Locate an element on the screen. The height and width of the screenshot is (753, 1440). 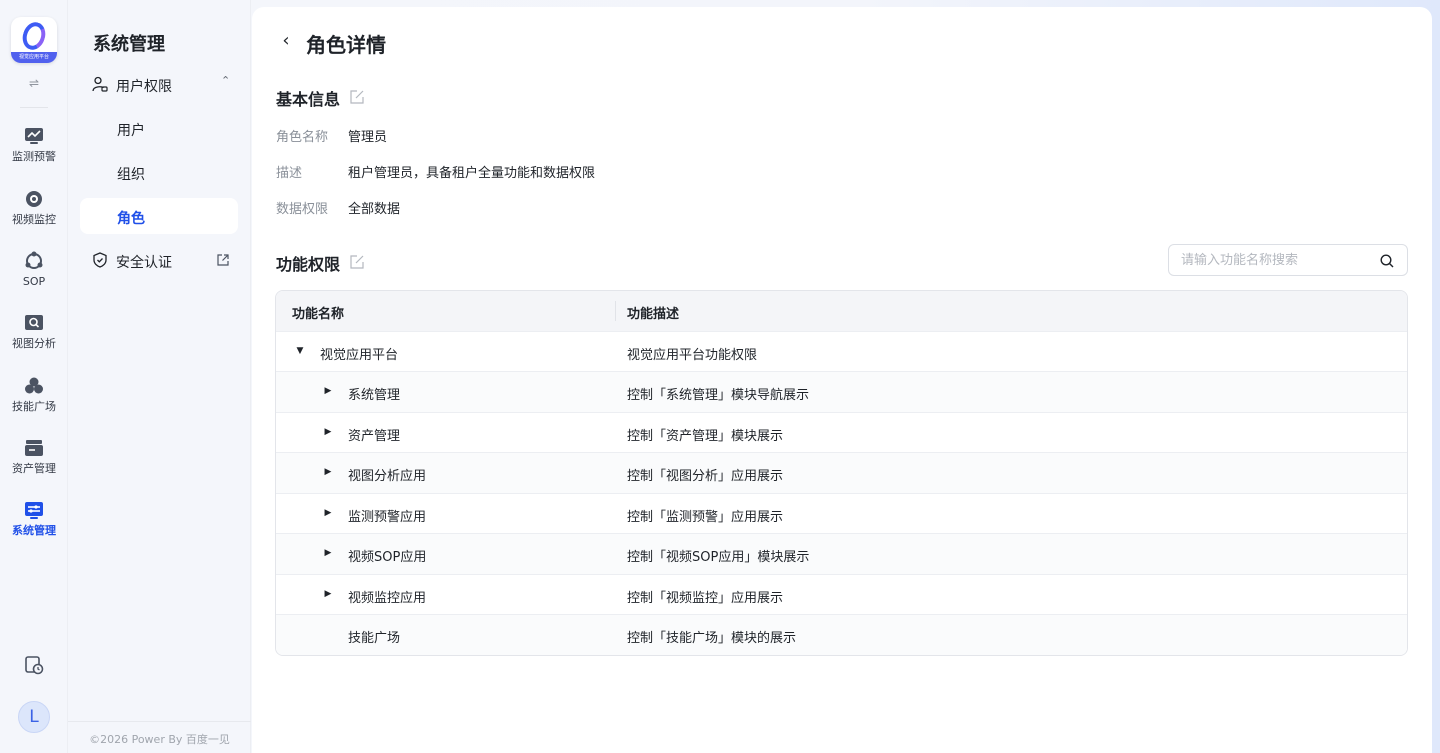
rail-item-label: 视频监控 is located at coordinates (34, 219).